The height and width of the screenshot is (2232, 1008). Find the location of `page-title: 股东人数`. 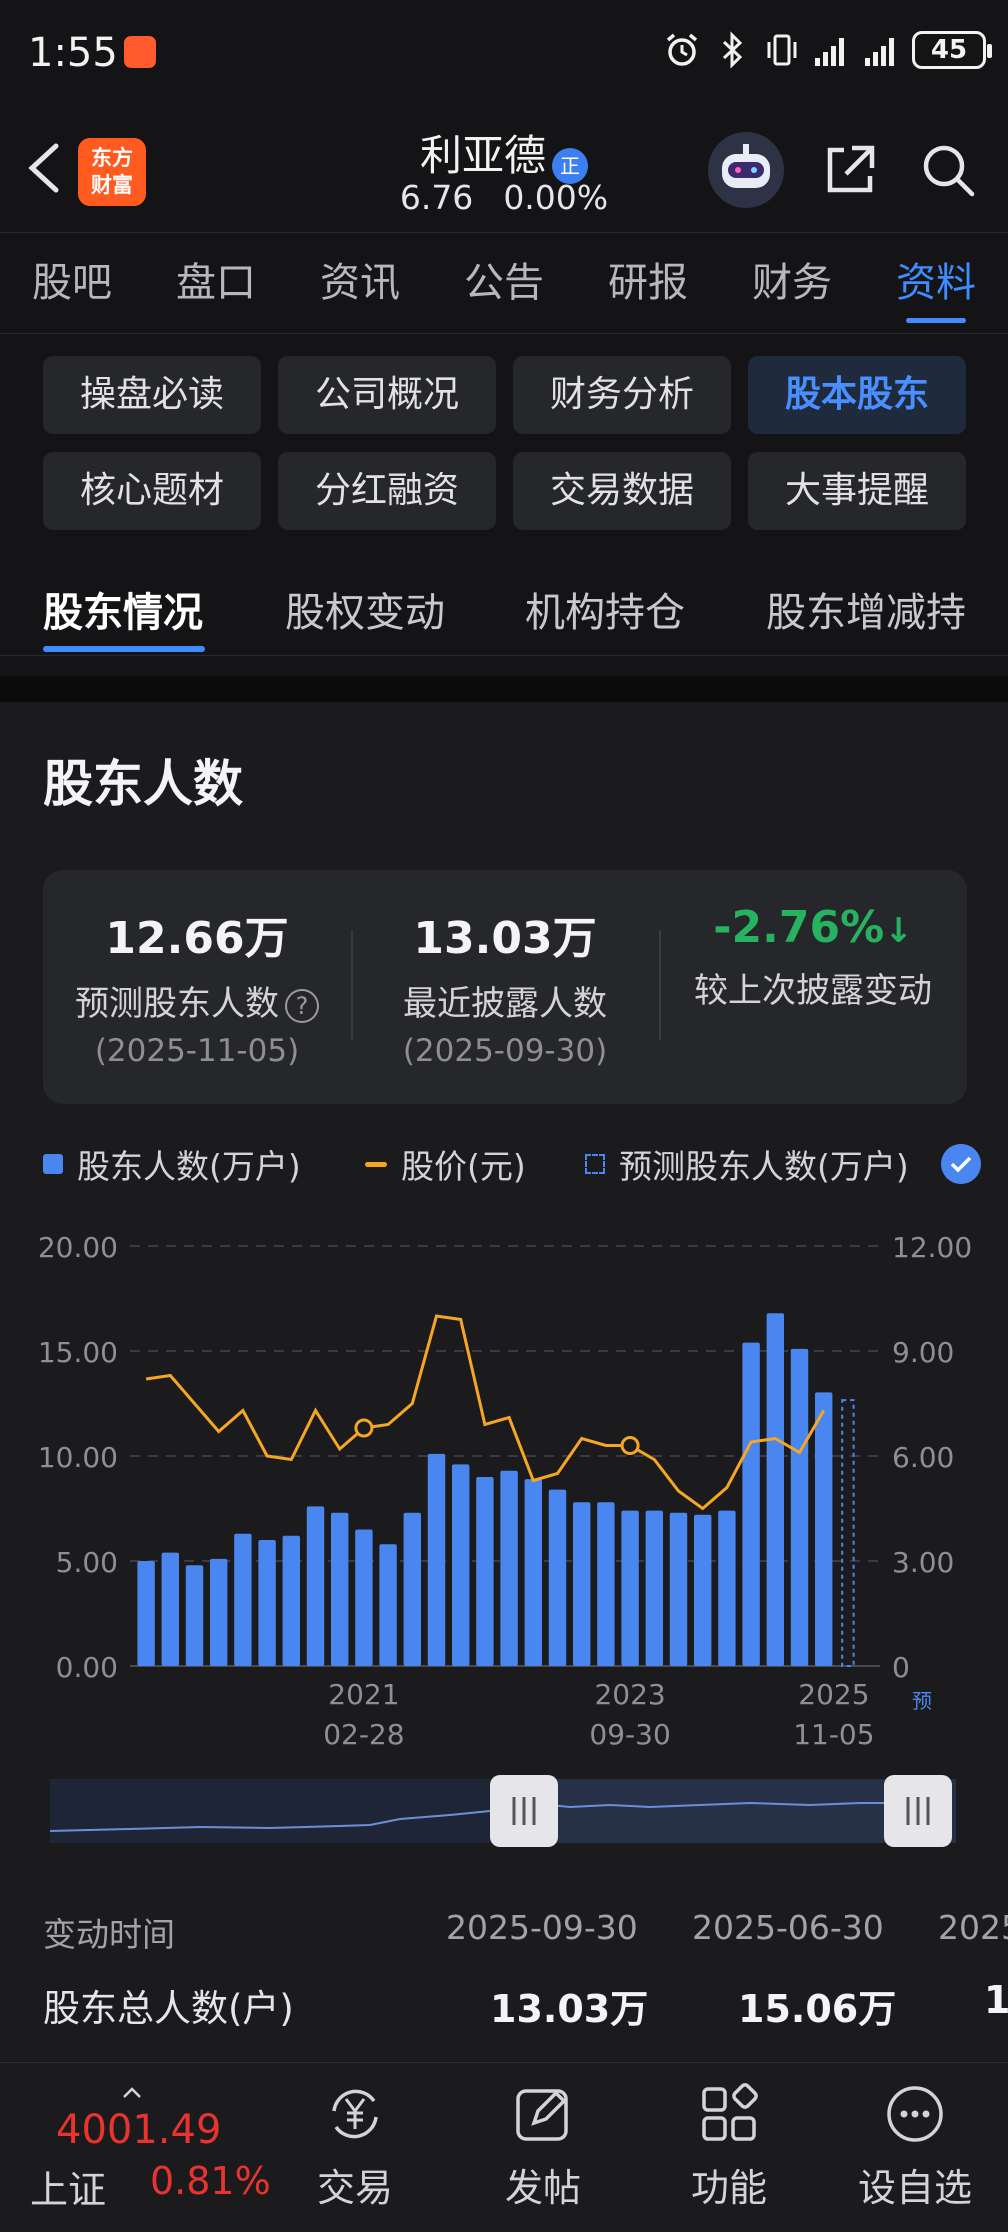

page-title: 股东人数 is located at coordinates (143, 784).